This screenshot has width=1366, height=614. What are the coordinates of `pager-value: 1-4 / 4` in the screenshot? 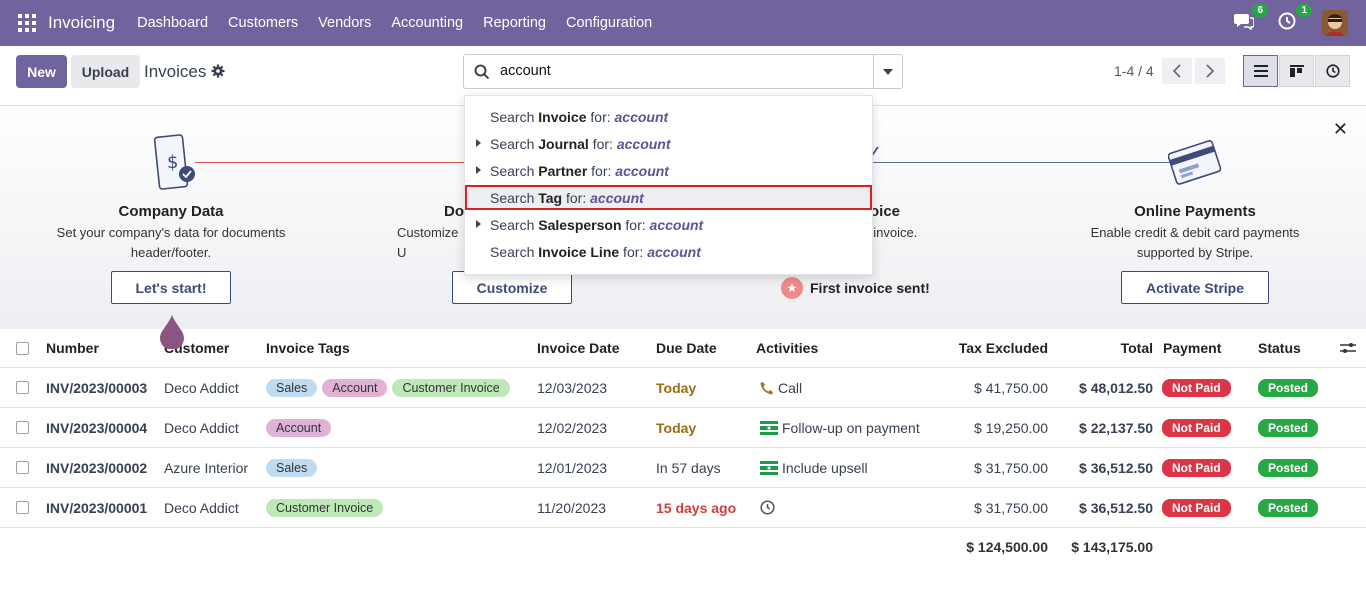 It's located at (1134, 71).